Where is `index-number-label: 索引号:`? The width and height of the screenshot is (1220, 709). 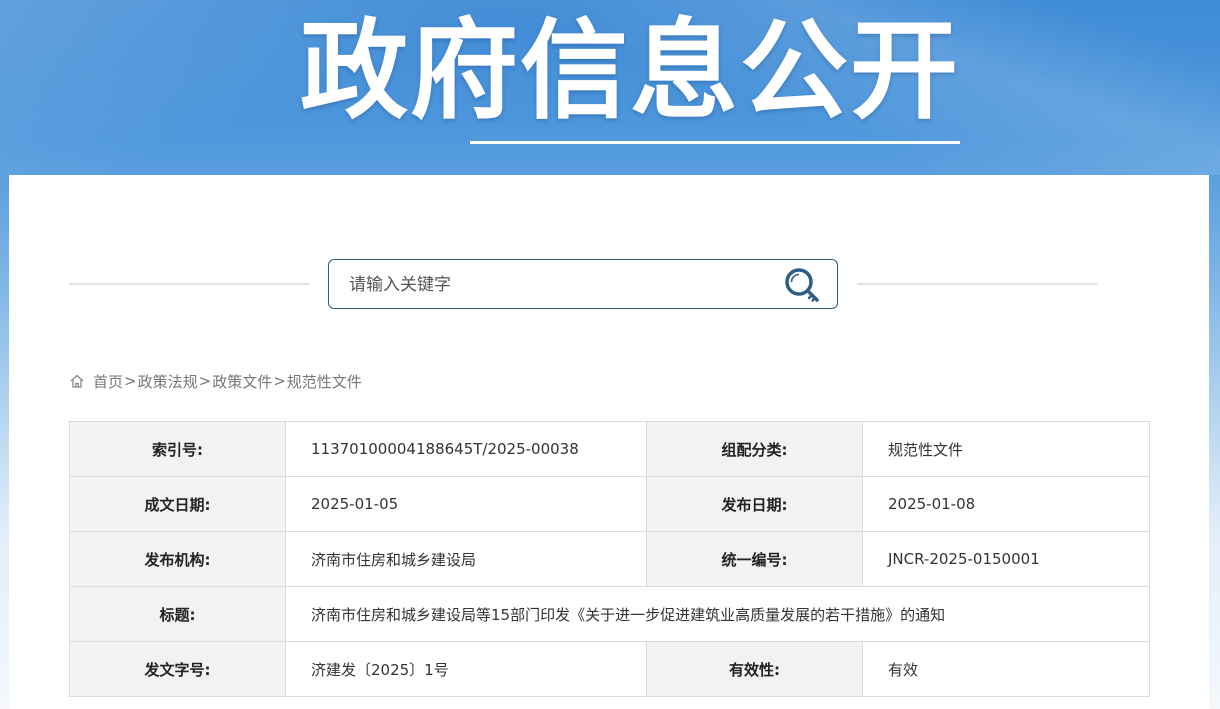
index-number-label: 索引号: is located at coordinates (177, 449).